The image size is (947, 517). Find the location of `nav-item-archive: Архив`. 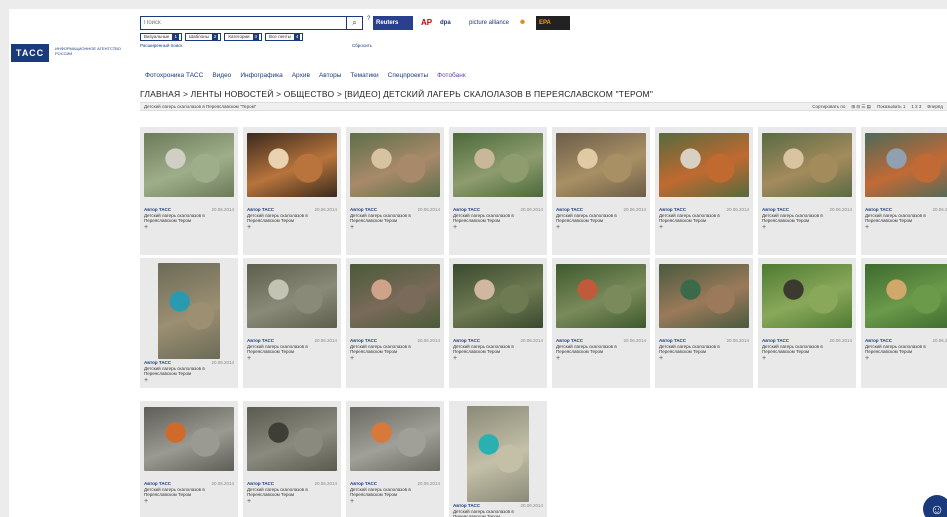

nav-item-archive: Архив is located at coordinates (301, 75).